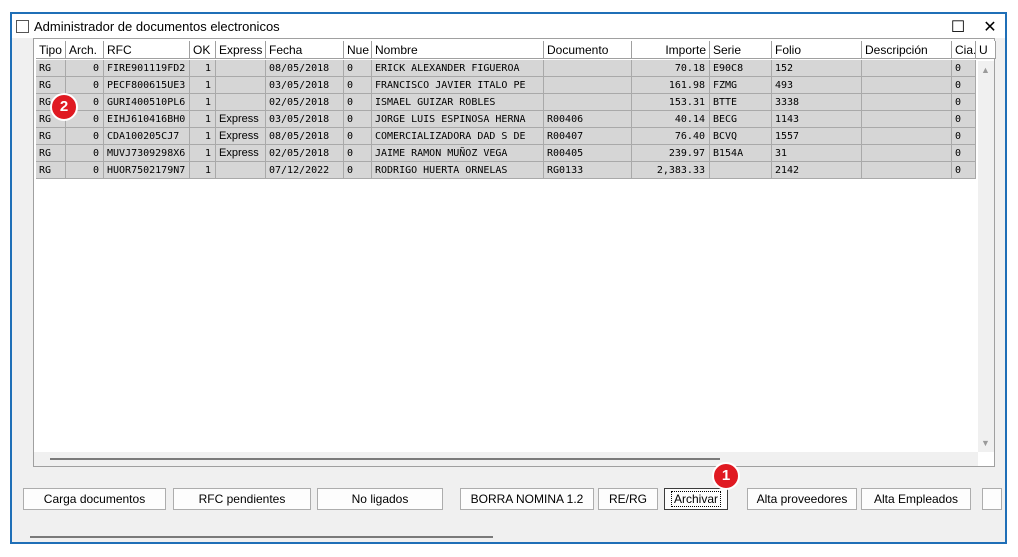 The height and width of the screenshot is (557, 1018). Describe the element at coordinates (671, 136) in the screenshot. I see `table-cell: 76.40` at that location.